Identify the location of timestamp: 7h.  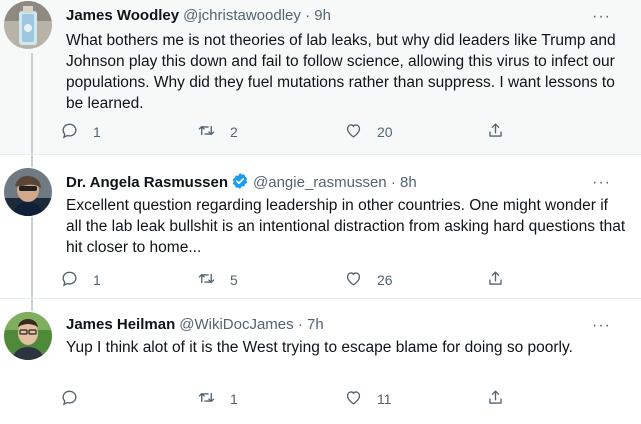
(315, 324).